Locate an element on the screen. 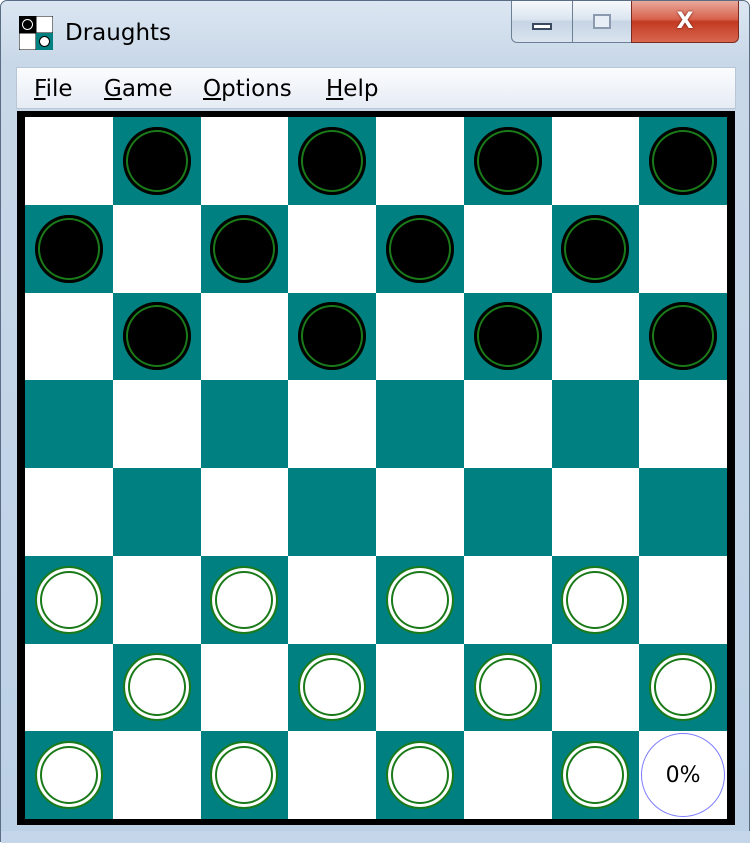 This screenshot has height=843, width=750. window-title: Draughts is located at coordinates (118, 33).